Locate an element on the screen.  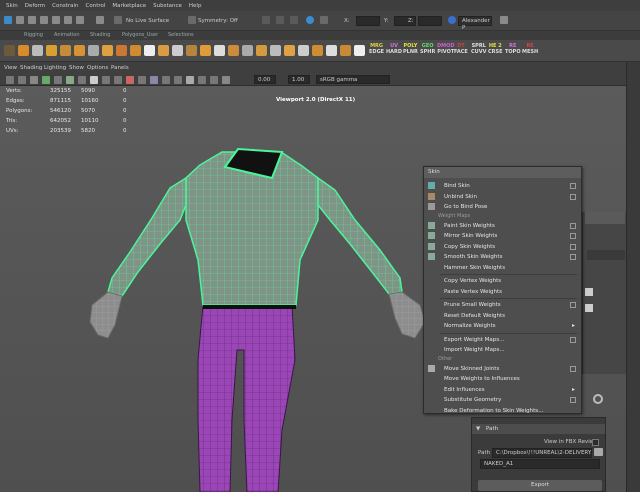
snap-curve-icon is located at coordinates (32, 20).